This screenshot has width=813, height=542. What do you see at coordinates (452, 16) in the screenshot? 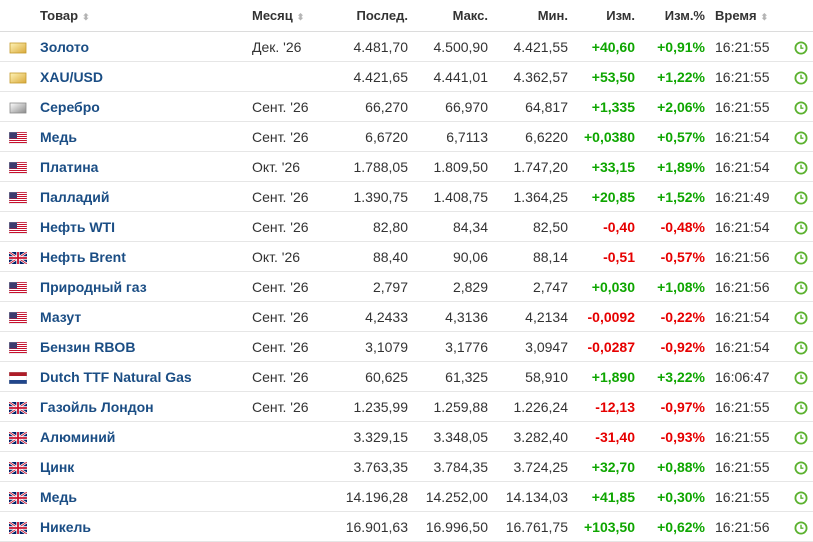
I see `header-high: Макс.` at bounding box center [452, 16].